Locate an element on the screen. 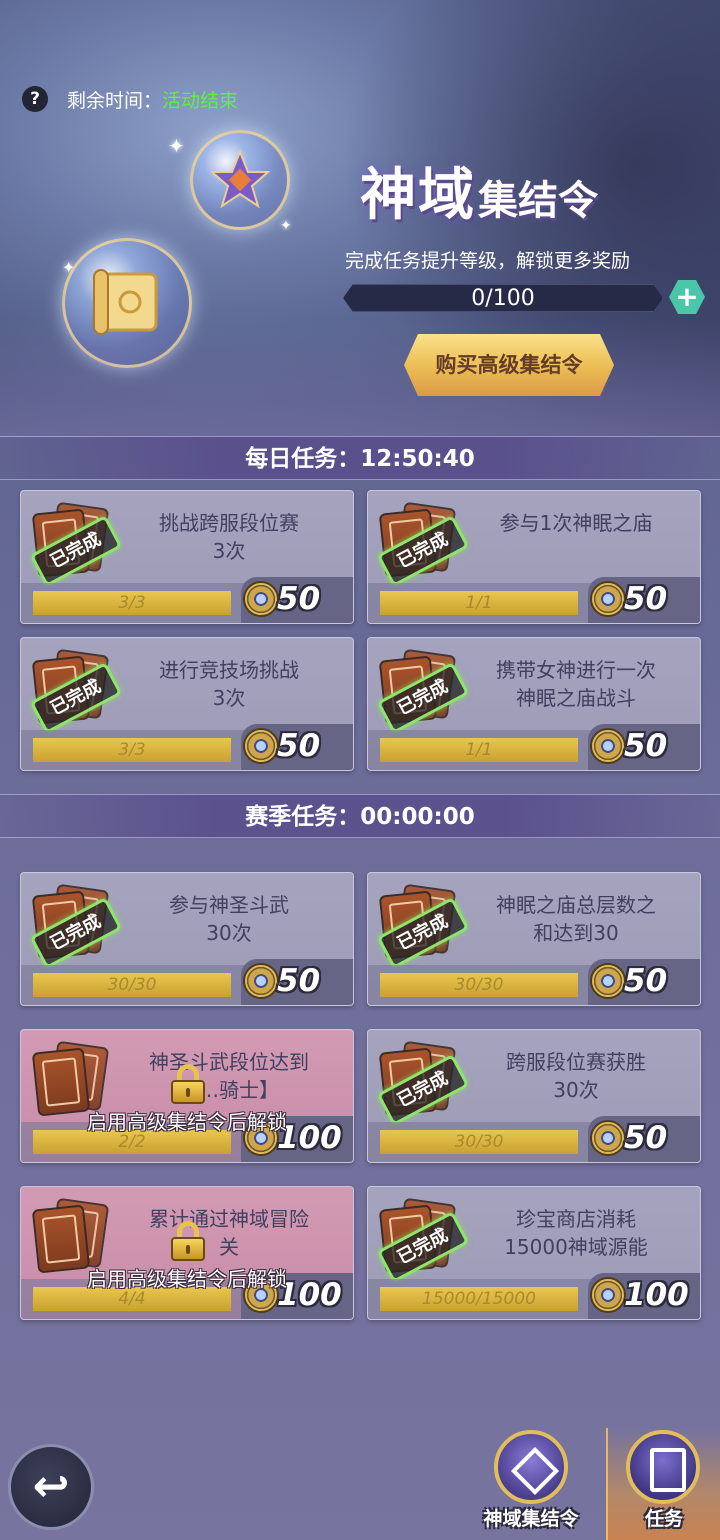 The height and width of the screenshot is (1540, 720). task-card: 已完成 携带女神进行一次 神眠之庙战斗 1/1 50 is located at coordinates (534, 704).